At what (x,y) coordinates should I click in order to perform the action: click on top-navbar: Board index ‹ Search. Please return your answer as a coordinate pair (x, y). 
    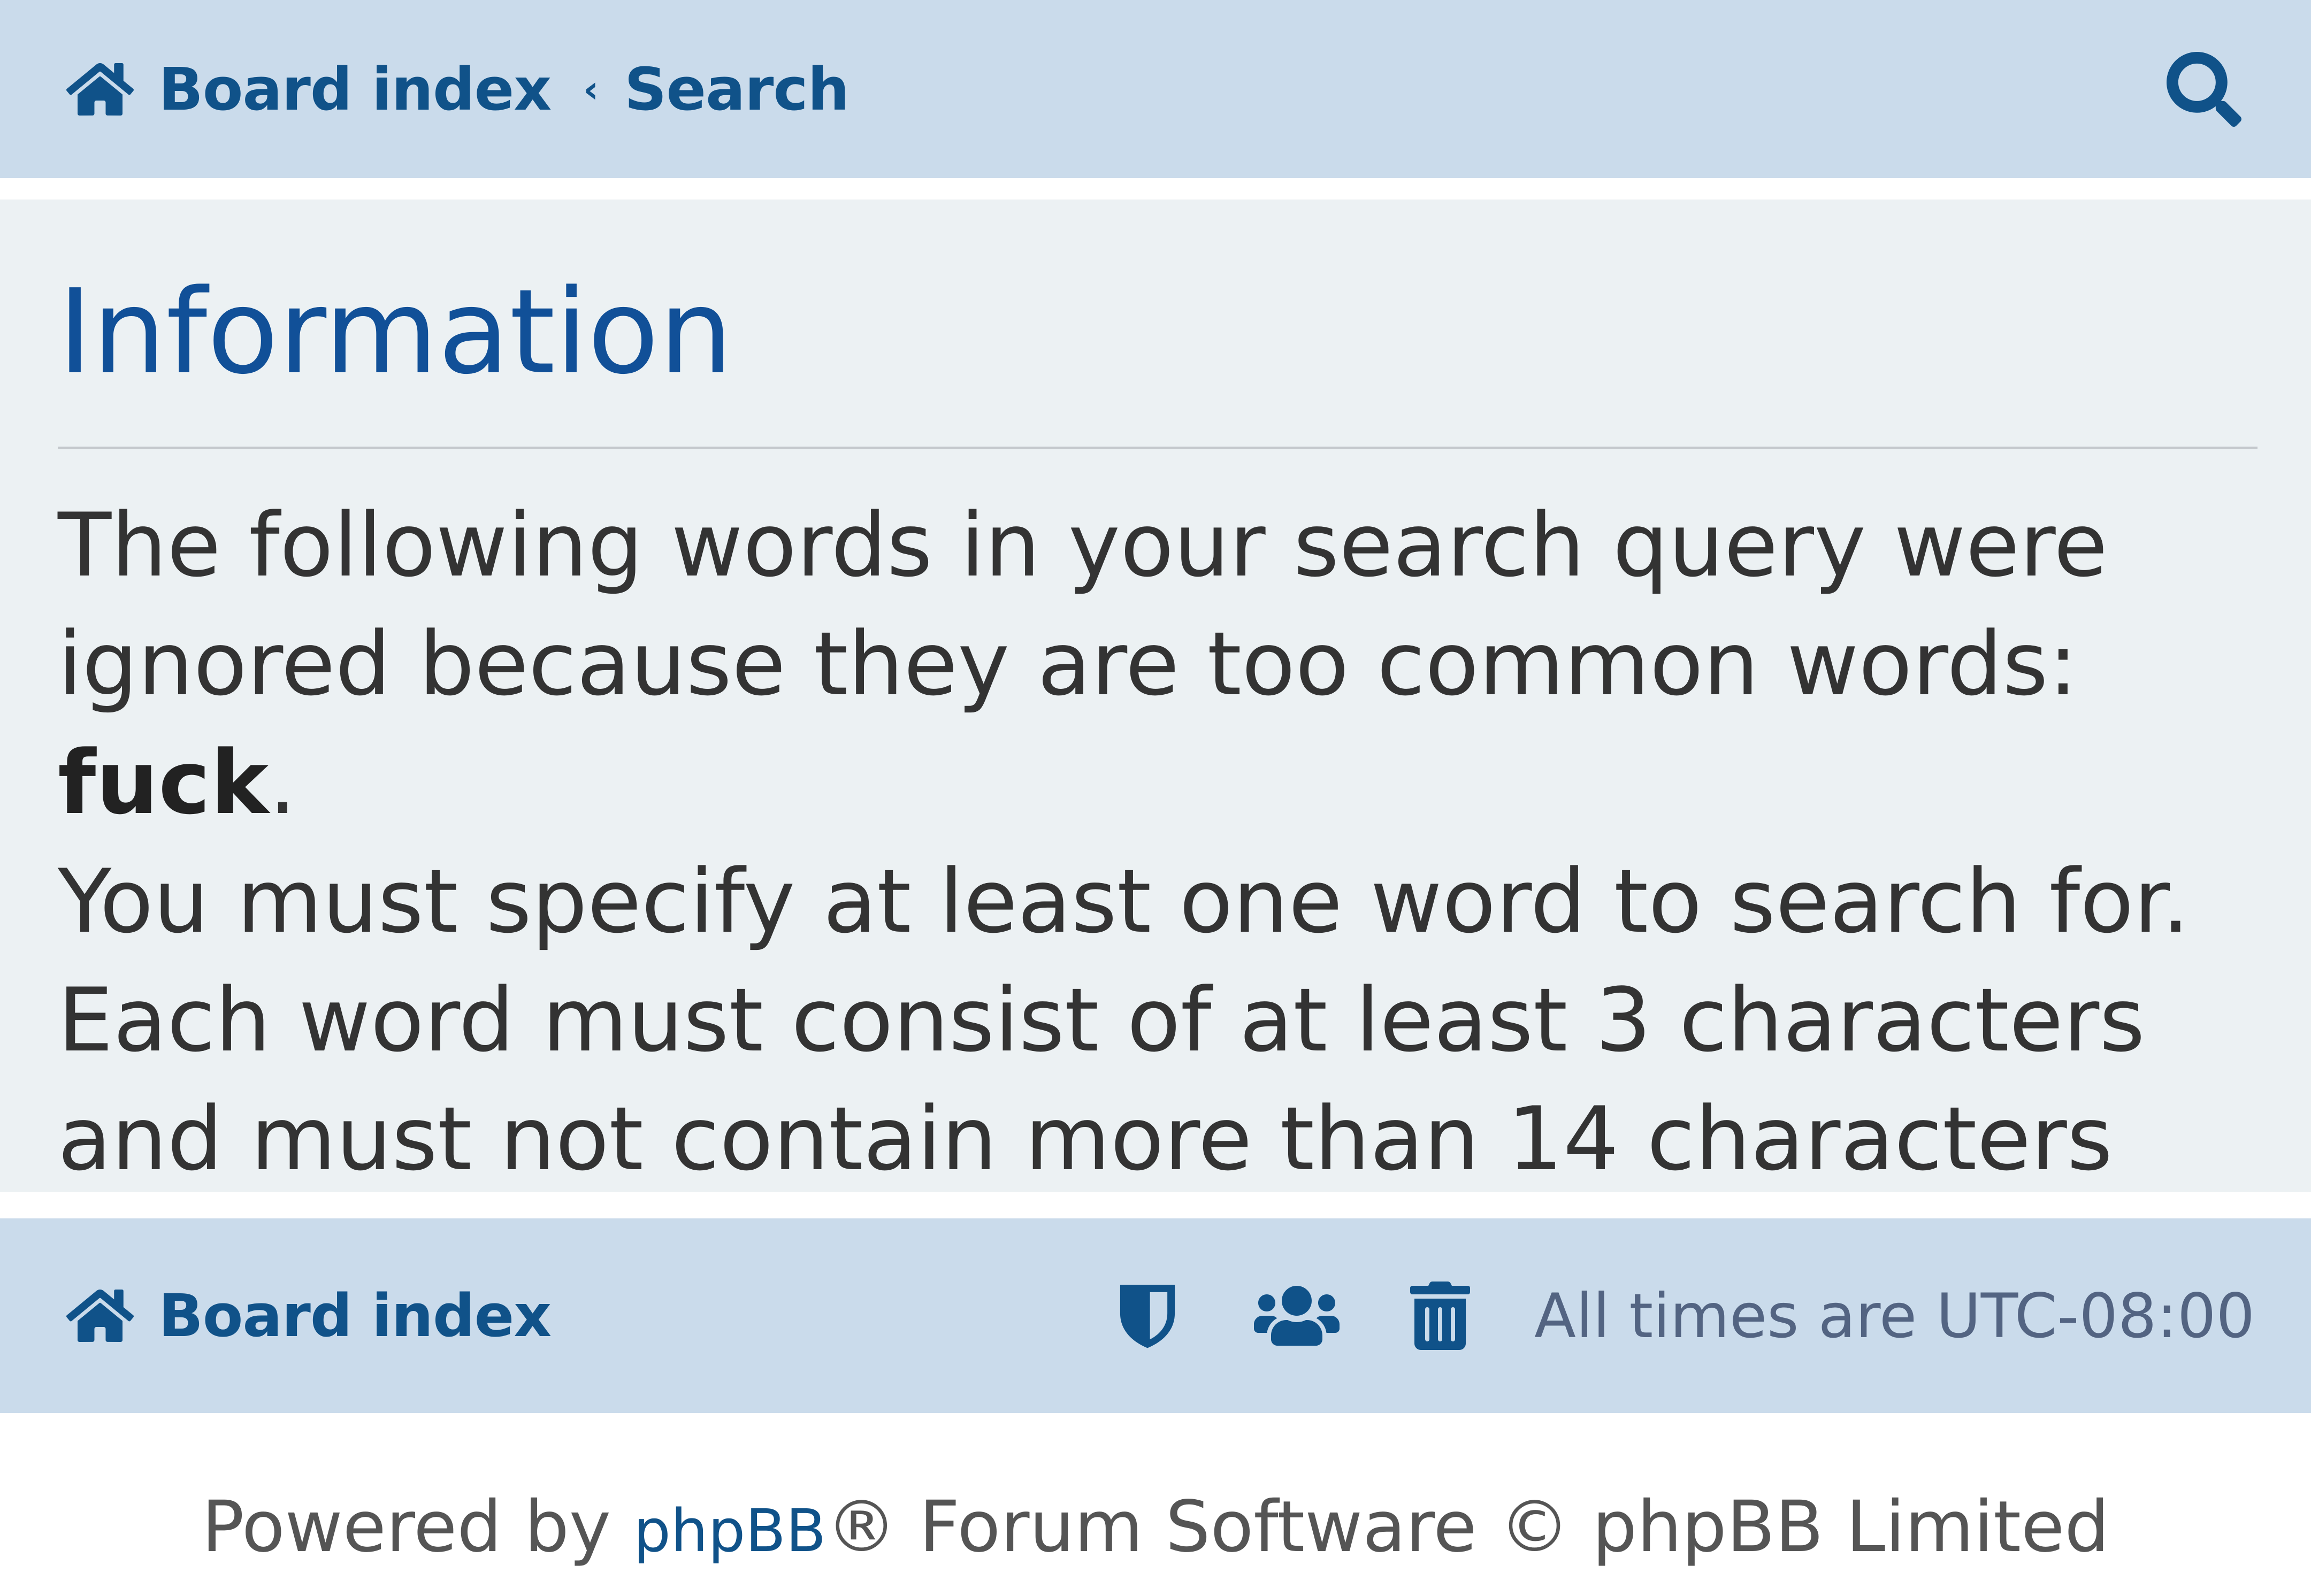
    Looking at the image, I should click on (1155, 89).